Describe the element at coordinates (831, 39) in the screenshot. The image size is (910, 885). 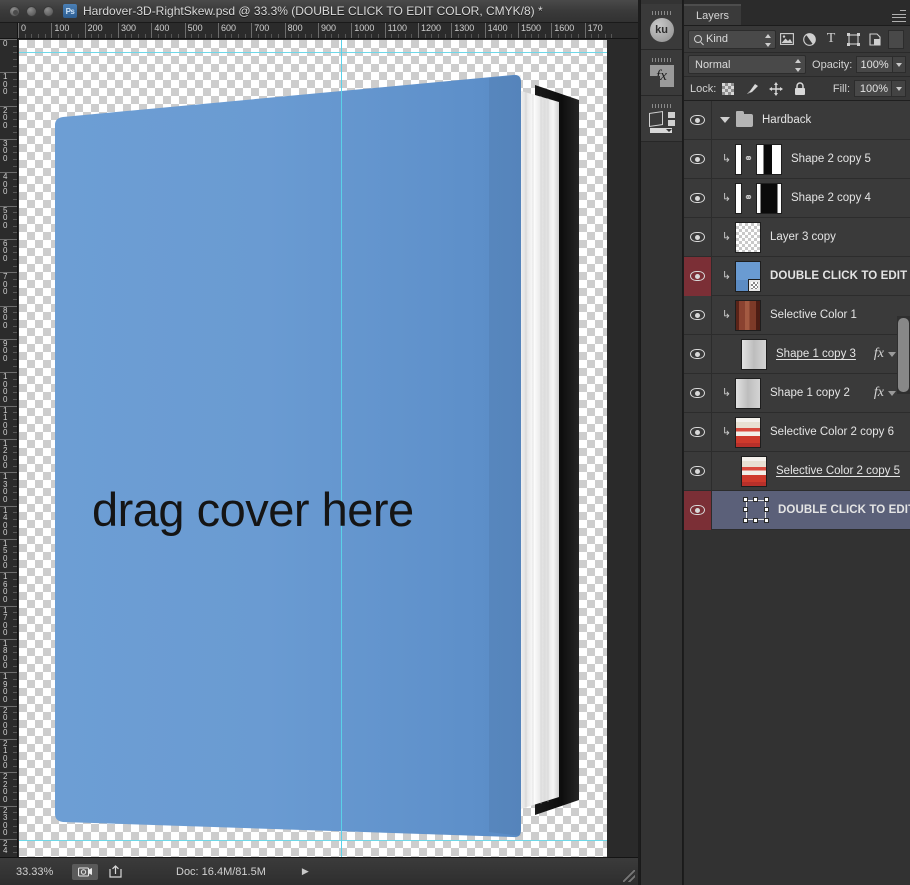
I see `type-filter-icon: T` at that location.